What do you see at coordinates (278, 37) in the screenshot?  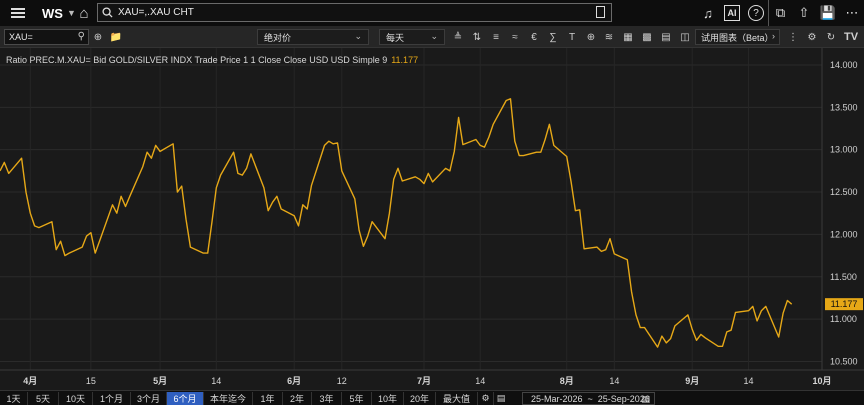 I see `price-type-value: 绝对价` at bounding box center [278, 37].